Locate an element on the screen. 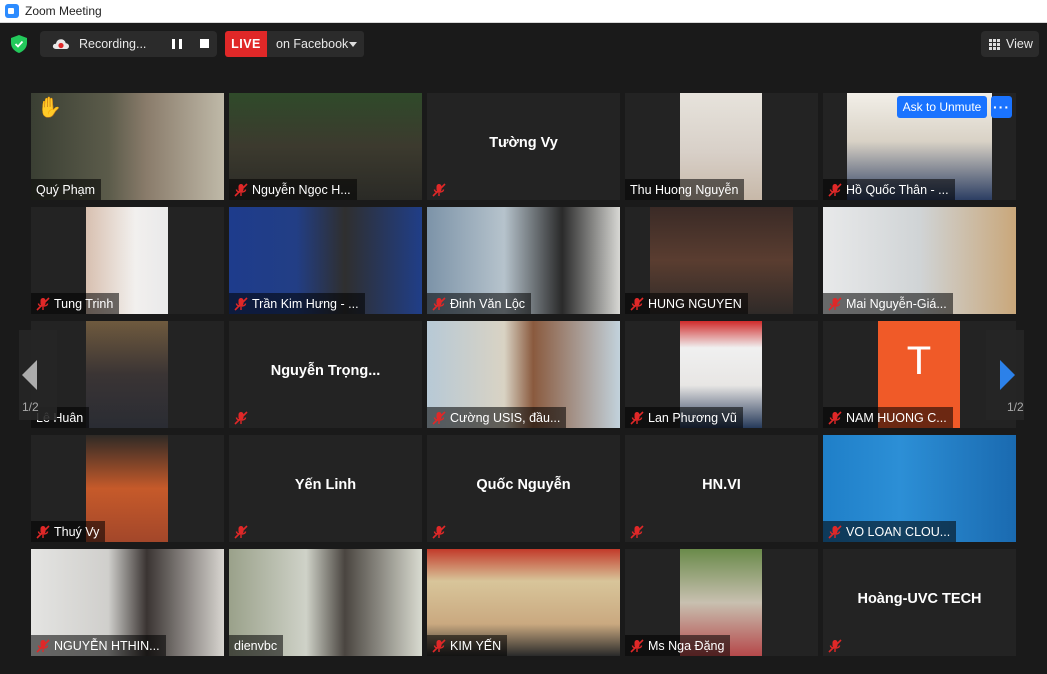 Image resolution: width=1047 pixels, height=674 pixels. participant-name: Thu Huong Nguyễn is located at coordinates (684, 189).